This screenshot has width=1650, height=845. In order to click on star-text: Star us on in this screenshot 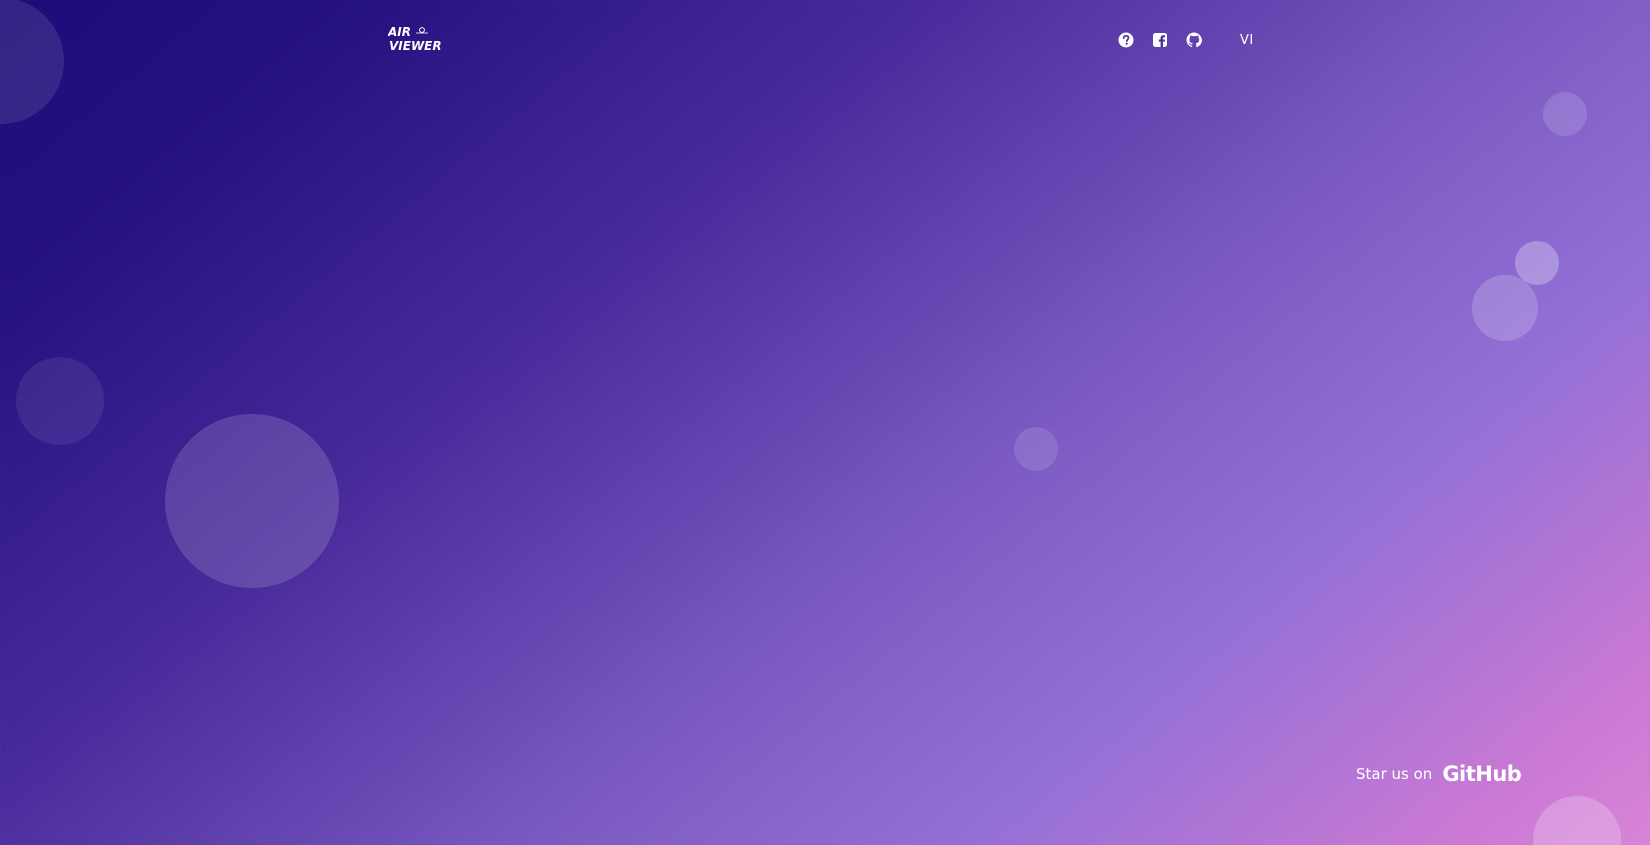, I will do `click(1394, 774)`.